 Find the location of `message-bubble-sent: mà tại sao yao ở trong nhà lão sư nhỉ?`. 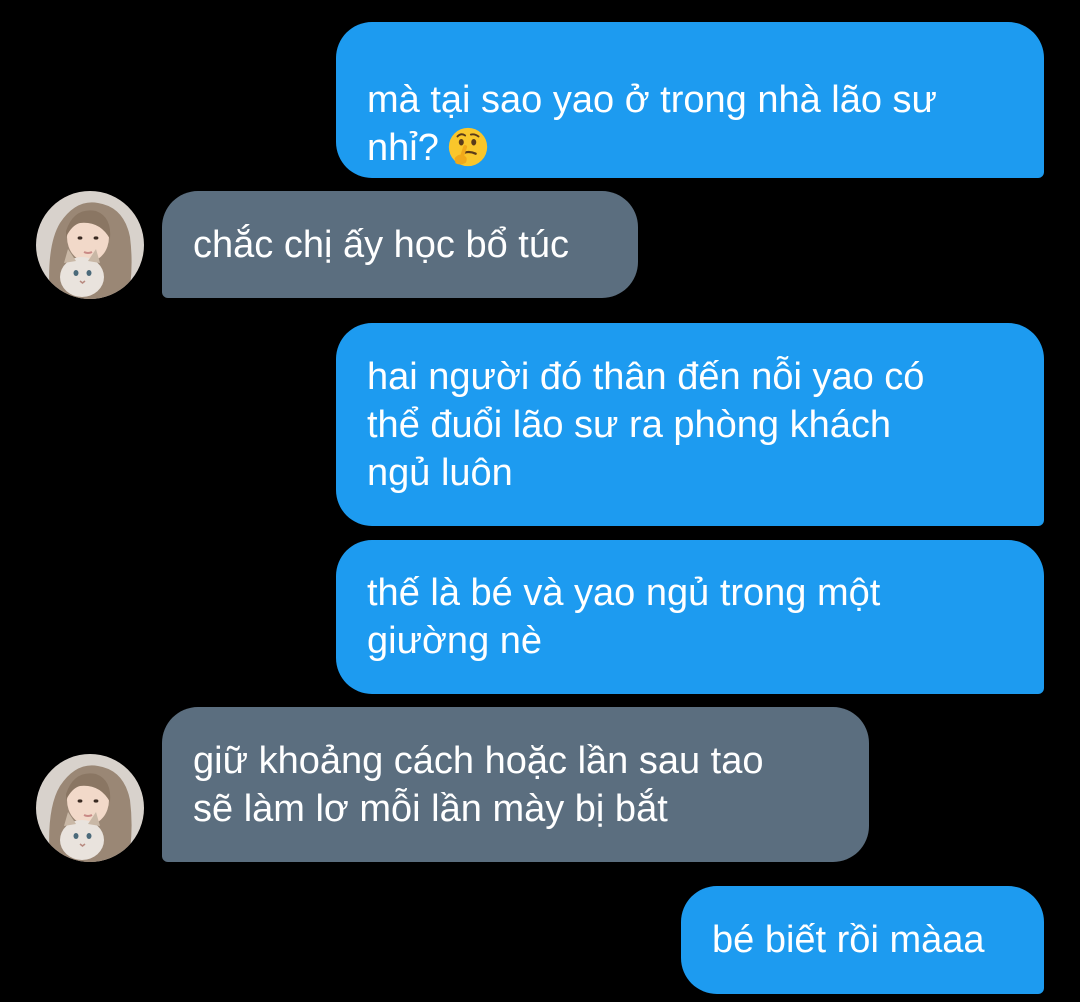

message-bubble-sent: mà tại sao yao ở trong nhà lão sư nhỉ? is located at coordinates (690, 100).